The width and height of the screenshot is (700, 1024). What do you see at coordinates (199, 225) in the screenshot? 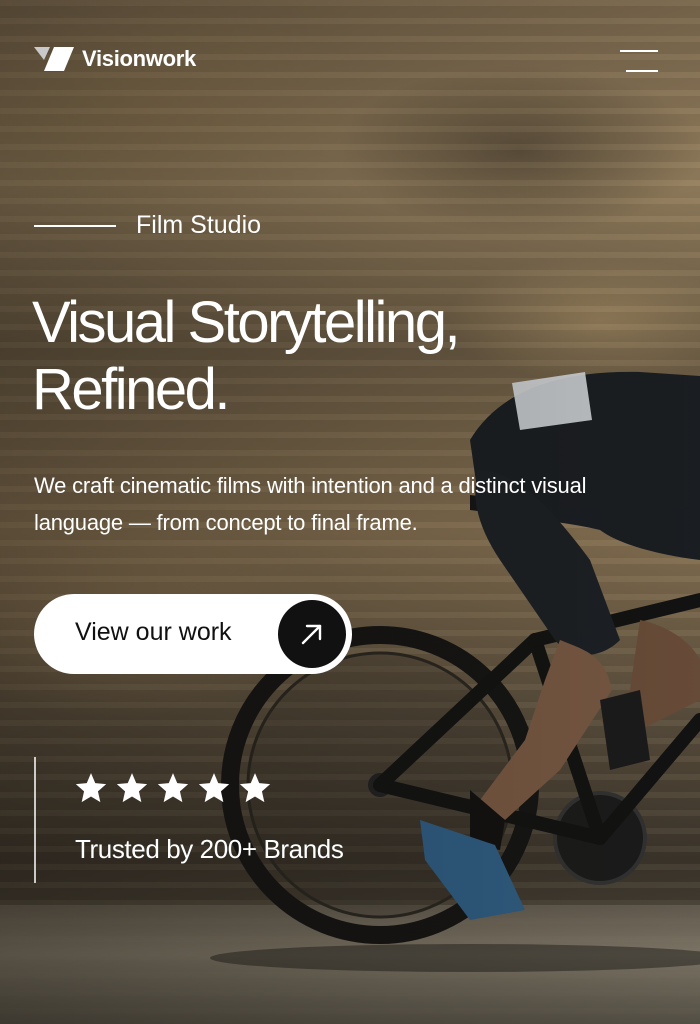
I see `eyebrow-label: Film Studio` at bounding box center [199, 225].